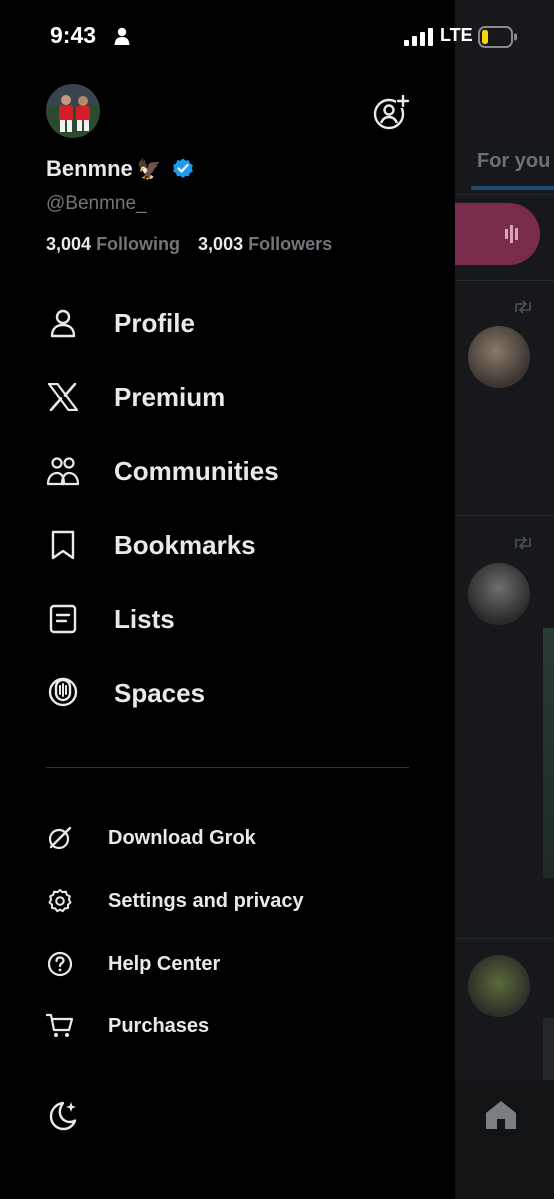  What do you see at coordinates (63, 619) in the screenshot?
I see `list-icon` at bounding box center [63, 619].